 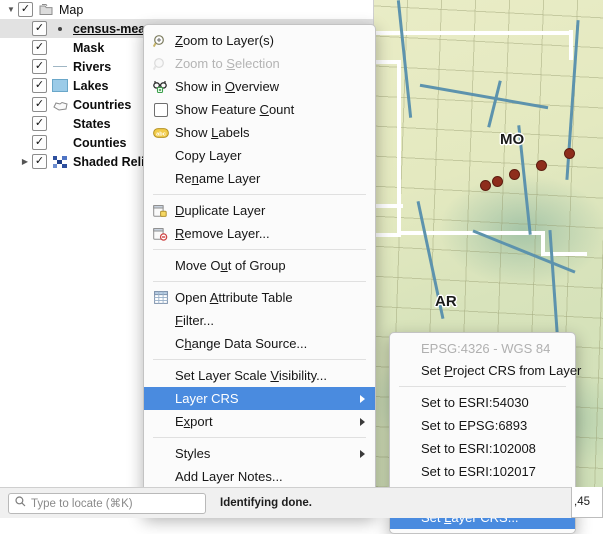 What do you see at coordinates (107, 503) in the screenshot?
I see `locator-search-box: Type to locate (⌘K)` at bounding box center [107, 503].